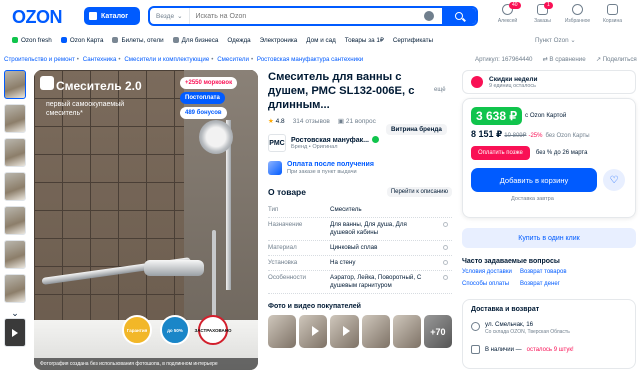 The width and height of the screenshot is (640, 379). I want to click on points-pill: +2550 морковок, so click(209, 83).